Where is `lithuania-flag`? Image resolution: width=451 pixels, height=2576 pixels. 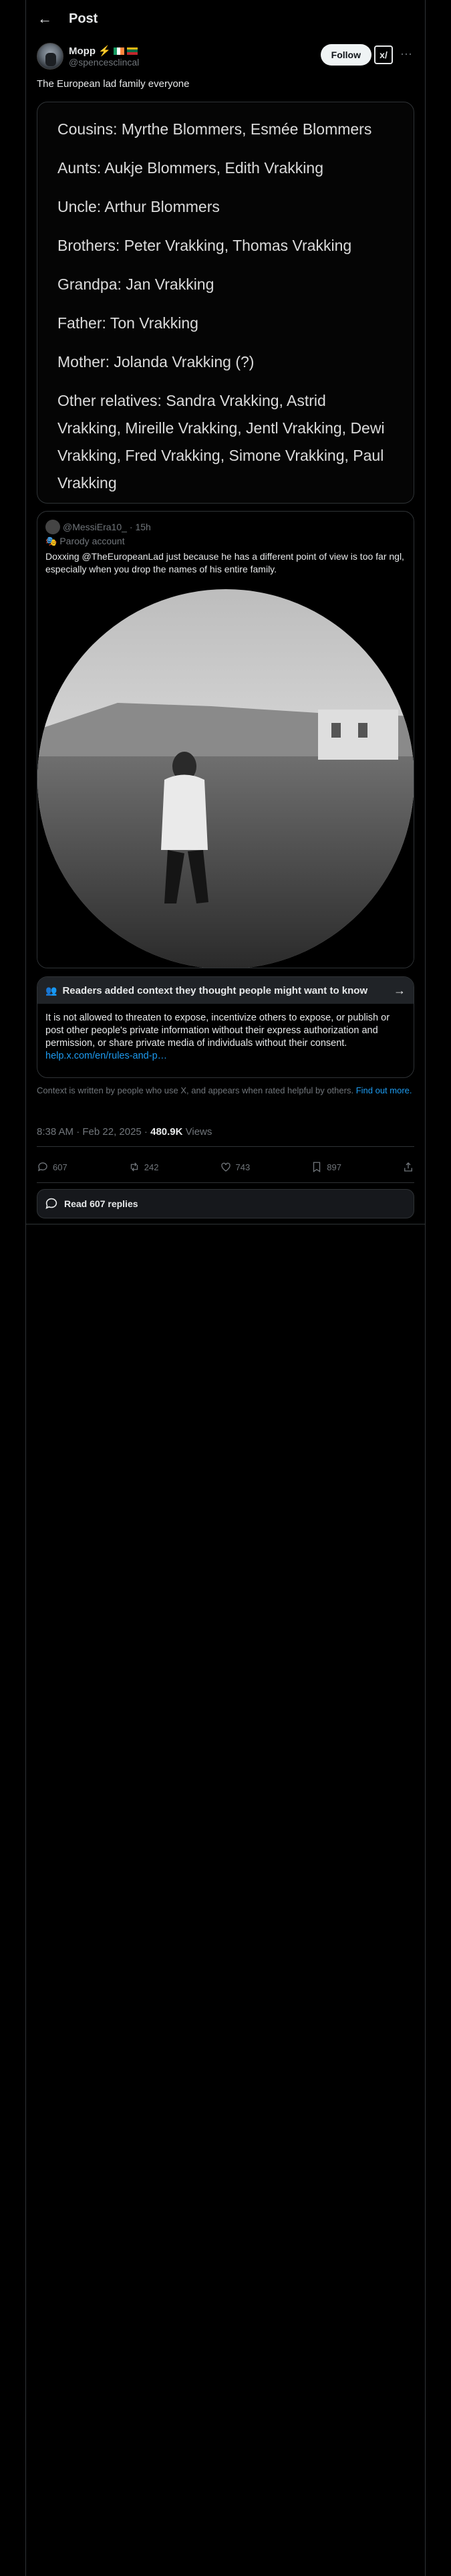
lithuania-flag is located at coordinates (132, 51).